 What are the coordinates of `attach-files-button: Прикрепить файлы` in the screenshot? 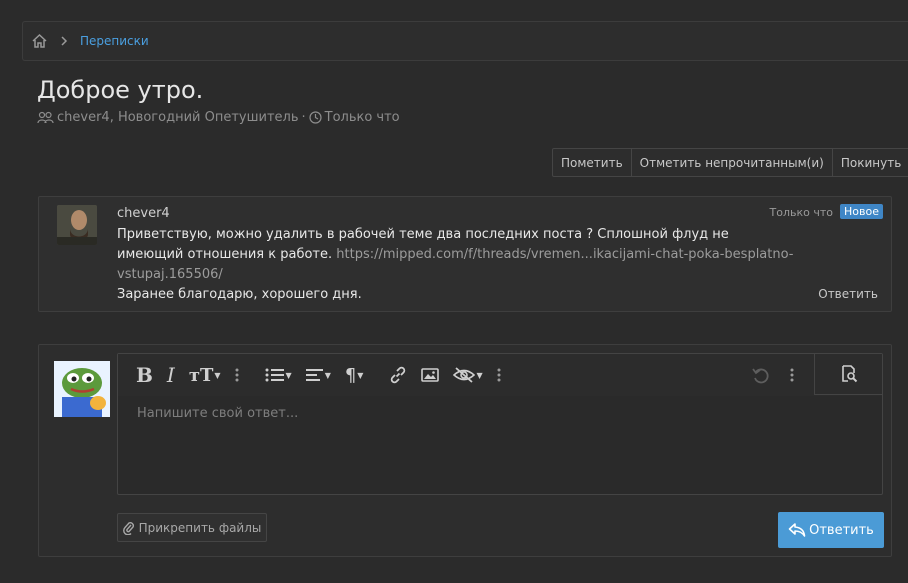 It's located at (192, 527).